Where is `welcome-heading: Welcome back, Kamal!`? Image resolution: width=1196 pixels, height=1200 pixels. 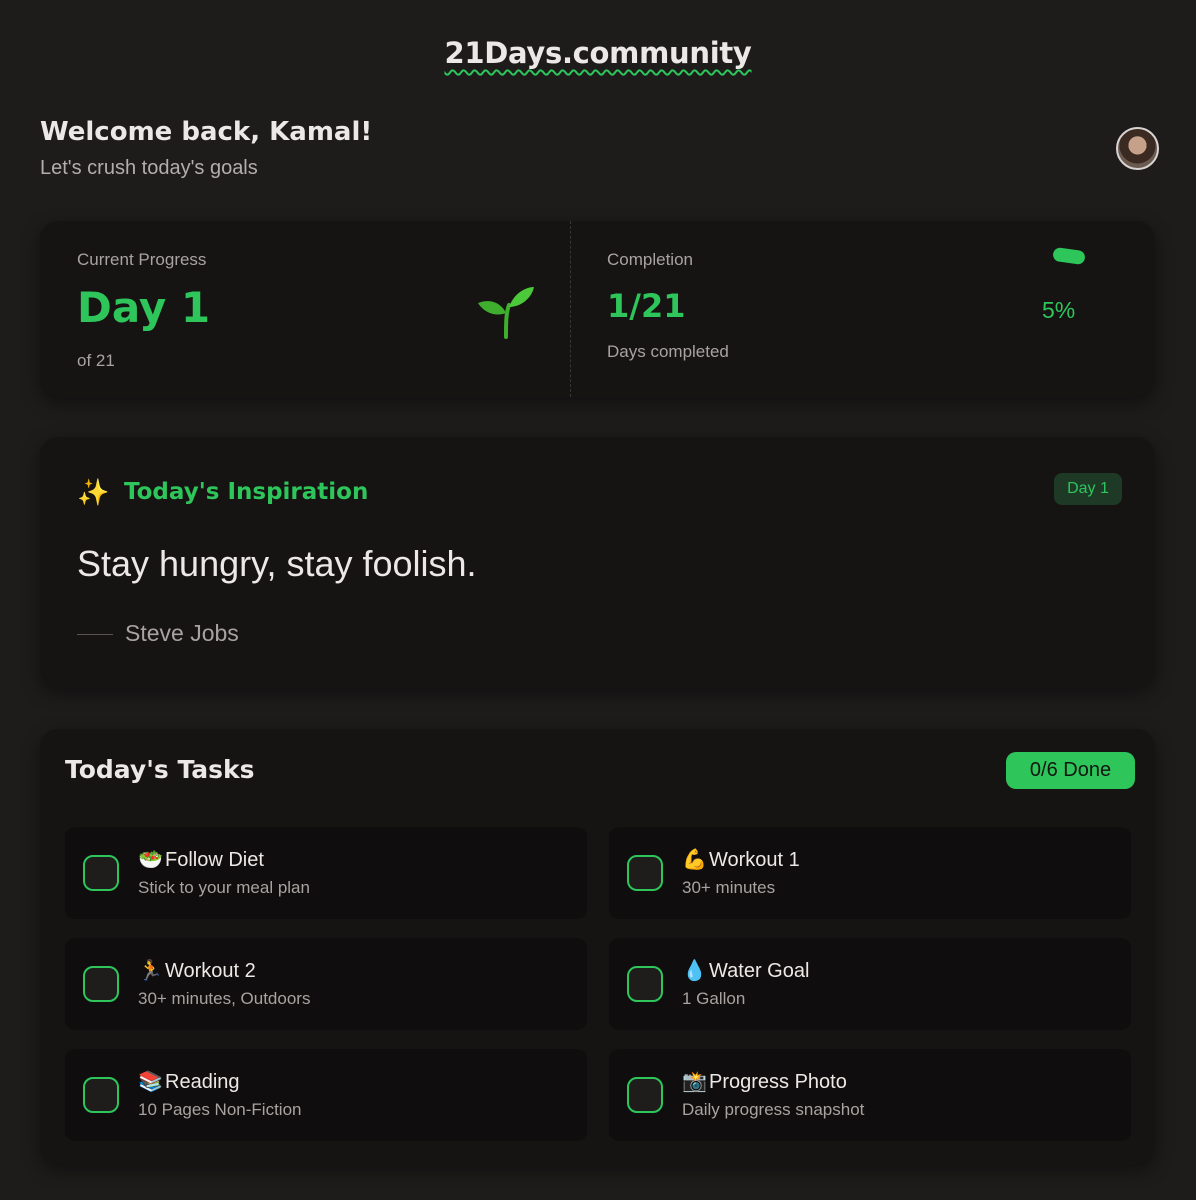
welcome-heading: Welcome back, Kamal! is located at coordinates (206, 132).